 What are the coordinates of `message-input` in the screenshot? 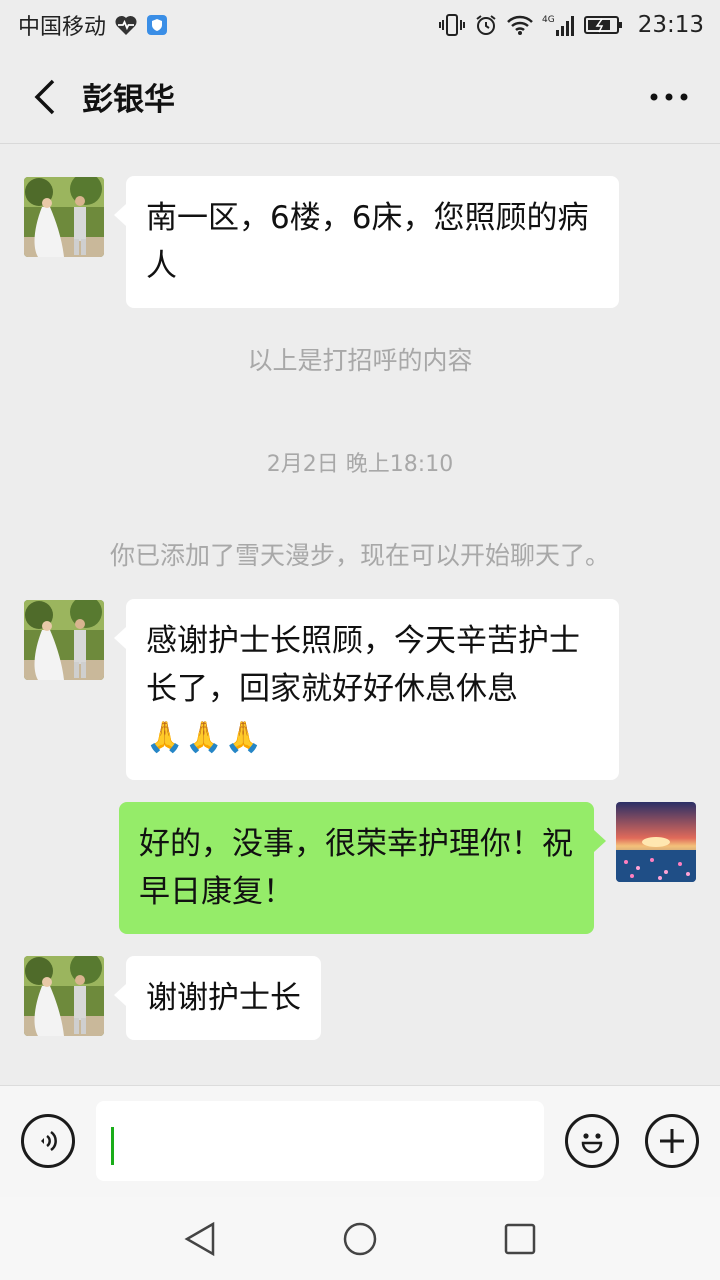 It's located at (320, 1141).